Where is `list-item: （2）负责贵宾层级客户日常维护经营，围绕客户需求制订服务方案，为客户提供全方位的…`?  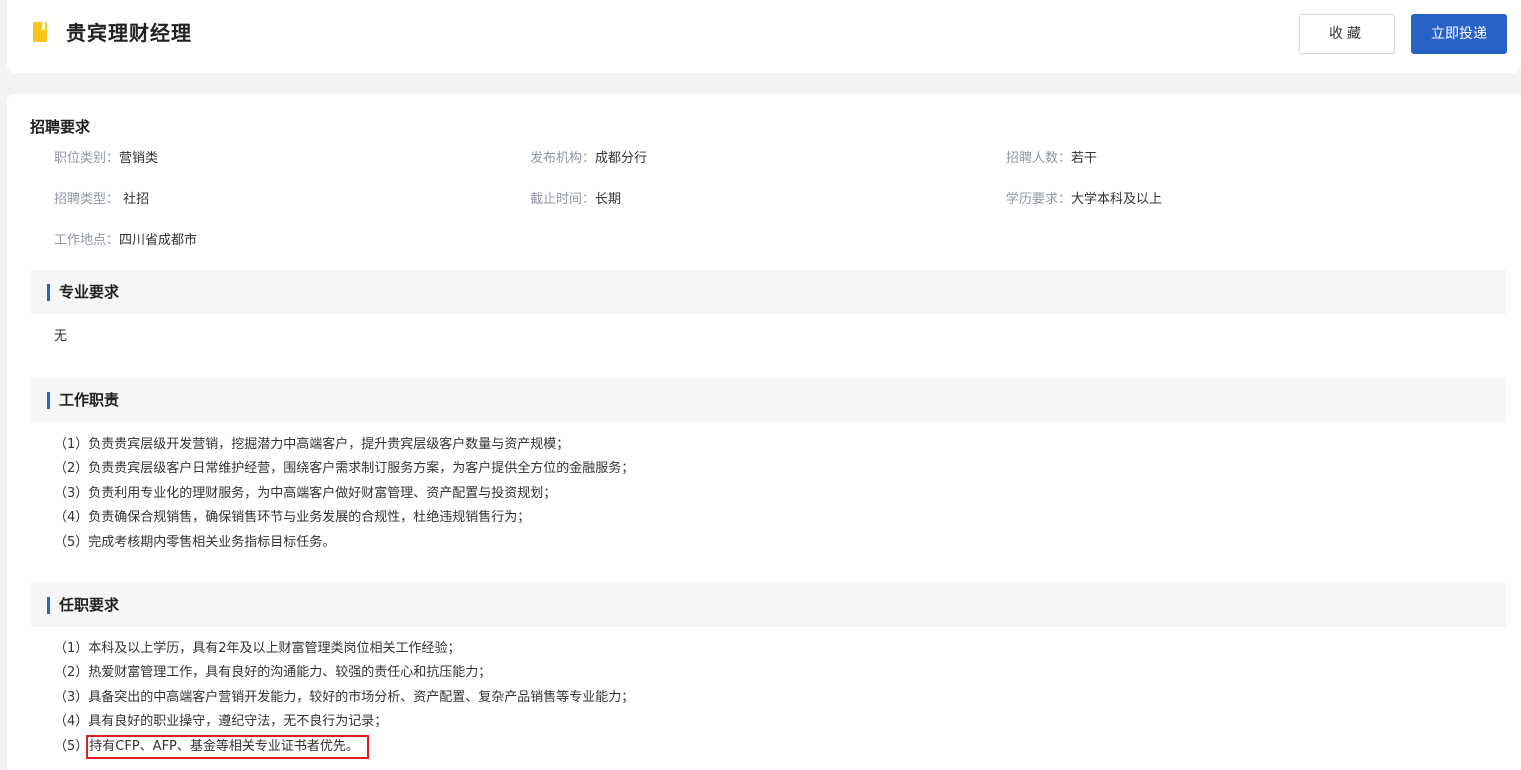
list-item: （2）负责贵宾层级客户日常维护经营，围绕客户需求制订服务方案，为客户提供全方位的… is located at coordinates (344, 469).